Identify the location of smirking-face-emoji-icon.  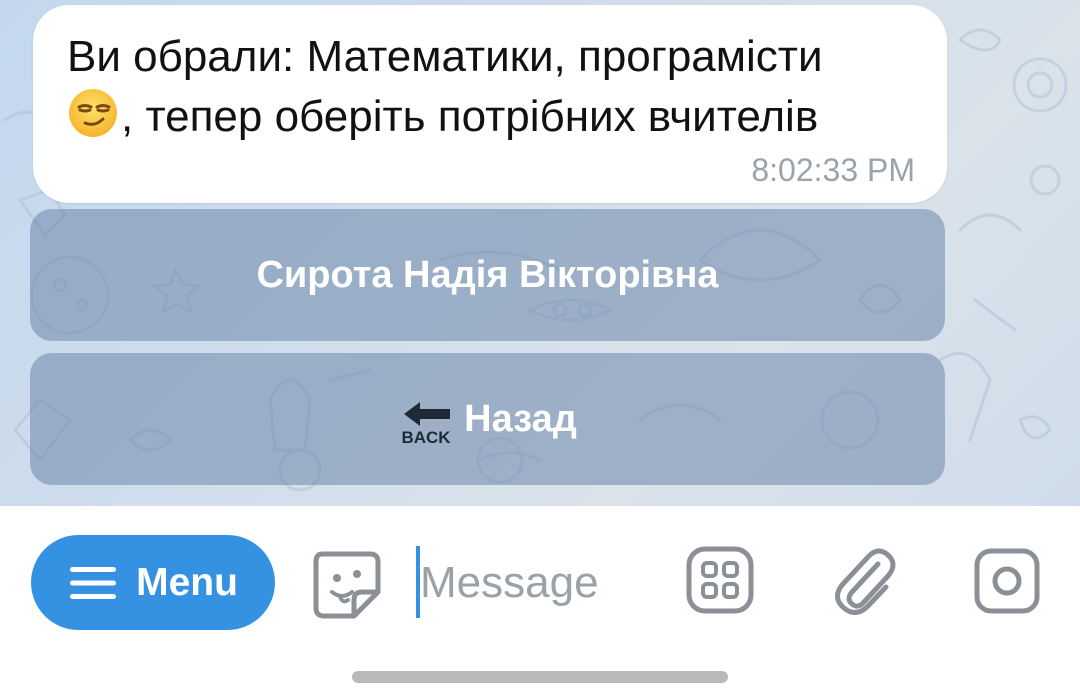
(93, 113).